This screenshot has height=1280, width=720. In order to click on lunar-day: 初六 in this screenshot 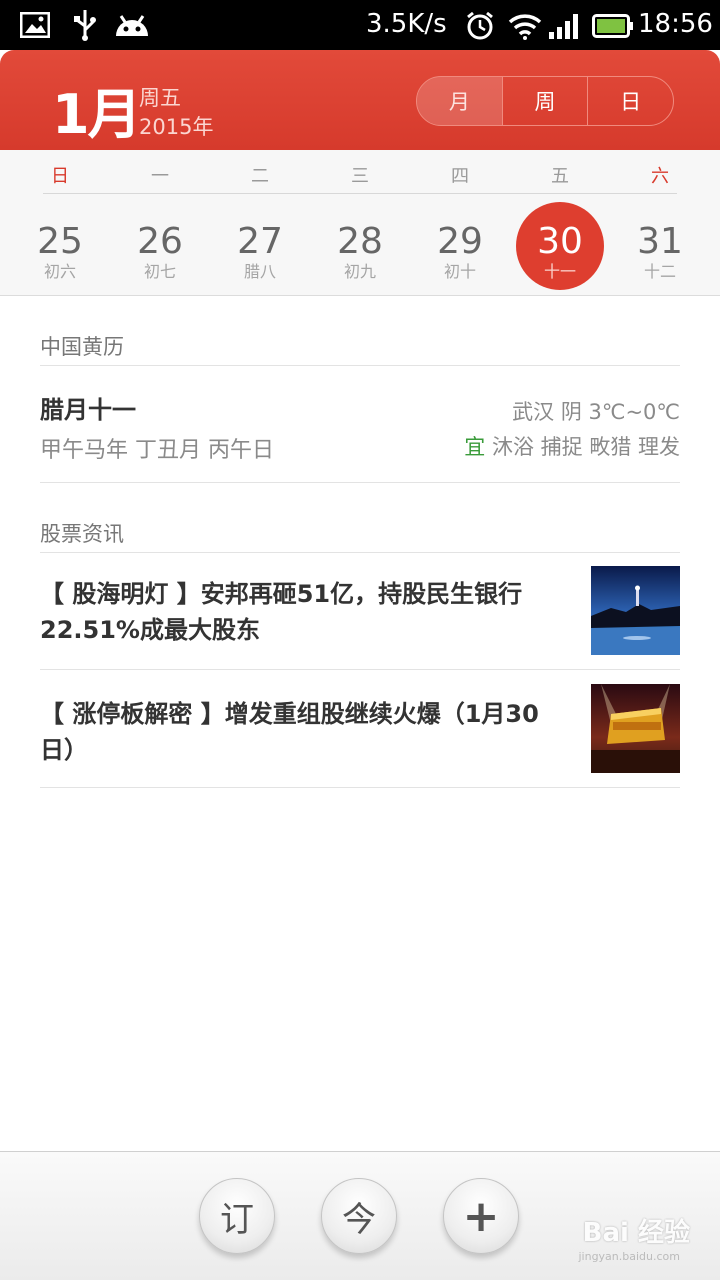, I will do `click(59, 271)`.